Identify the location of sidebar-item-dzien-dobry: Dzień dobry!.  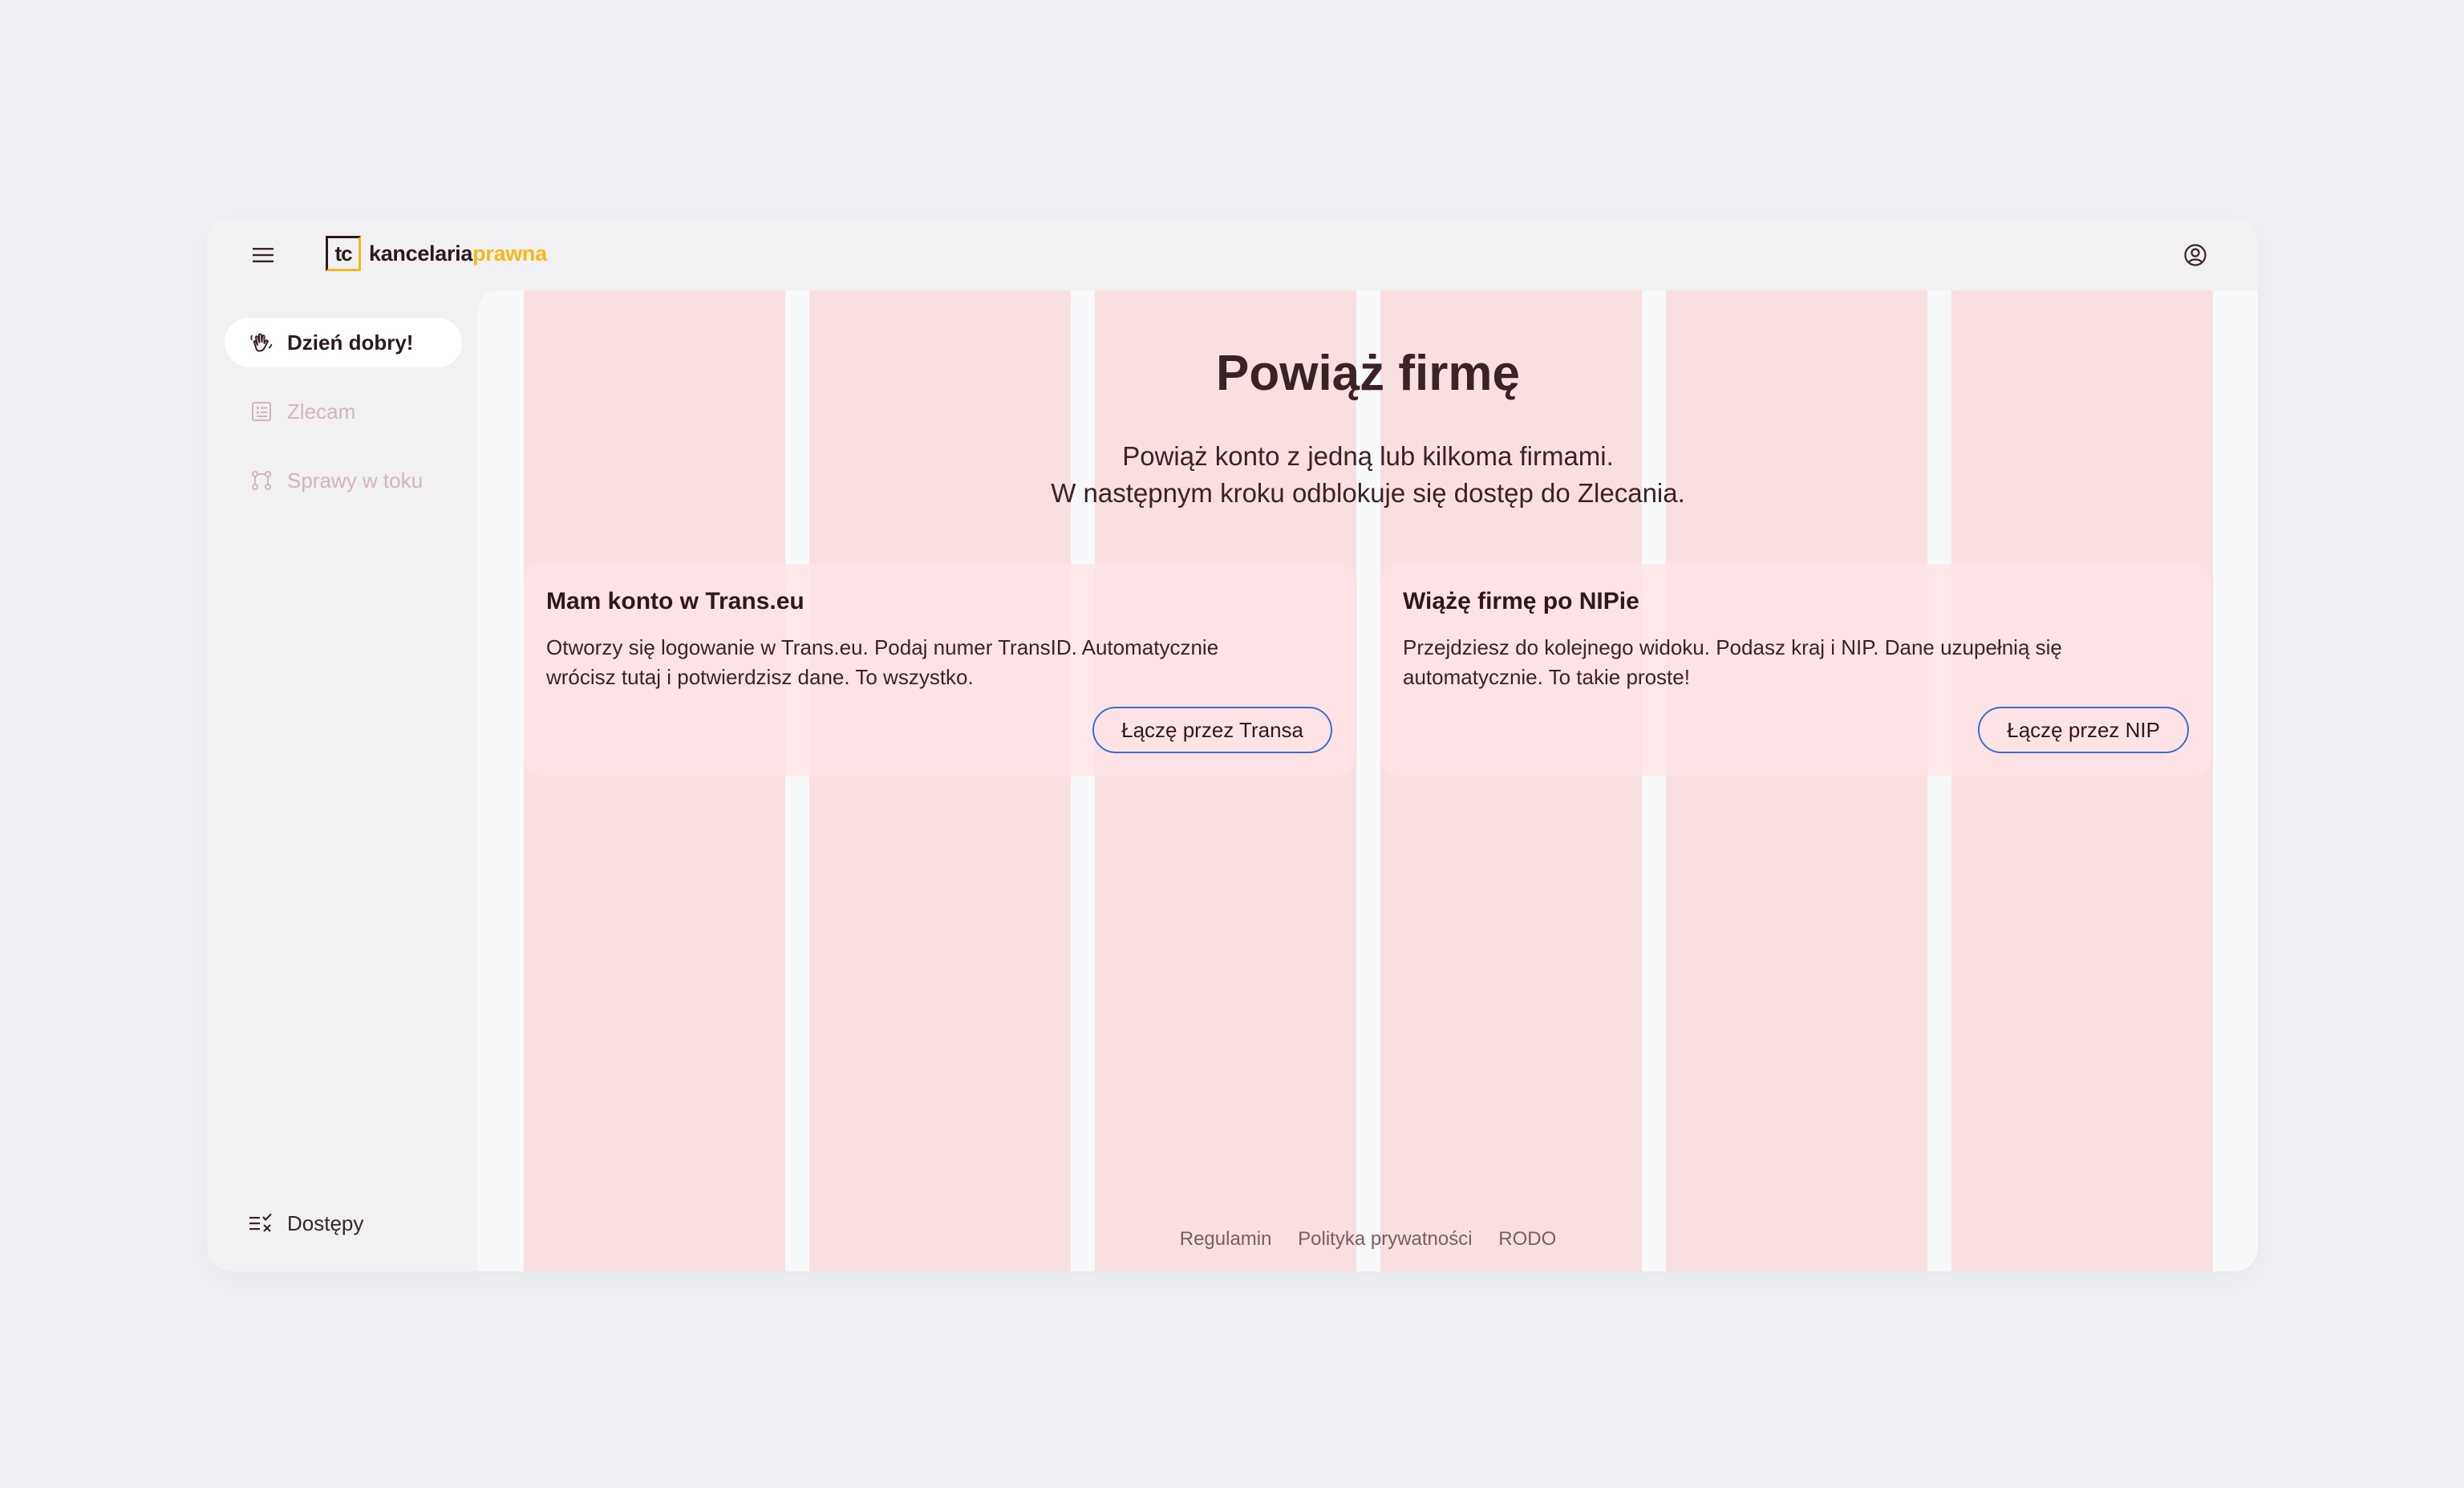
(343, 342).